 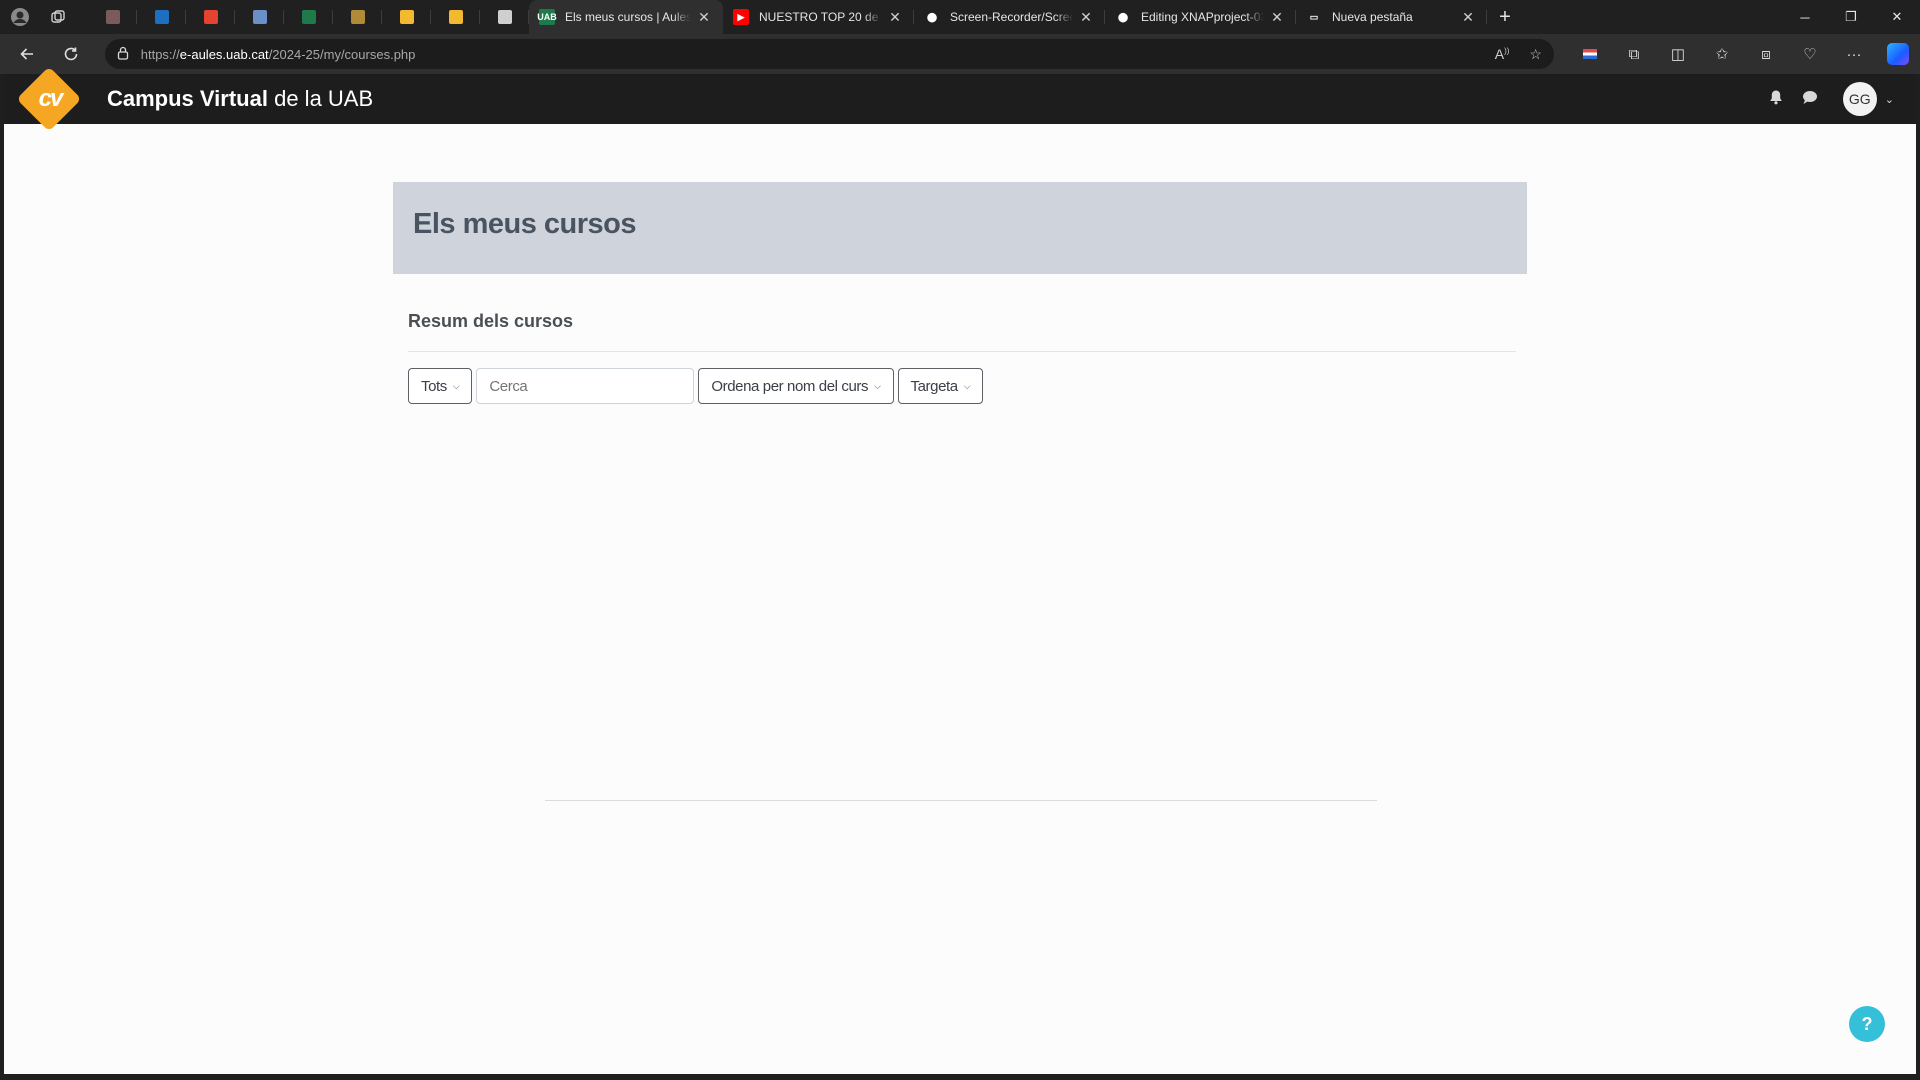 I want to click on browser-tab: ▭ Nueva pestaña ✕, so click(x=1391, y=17).